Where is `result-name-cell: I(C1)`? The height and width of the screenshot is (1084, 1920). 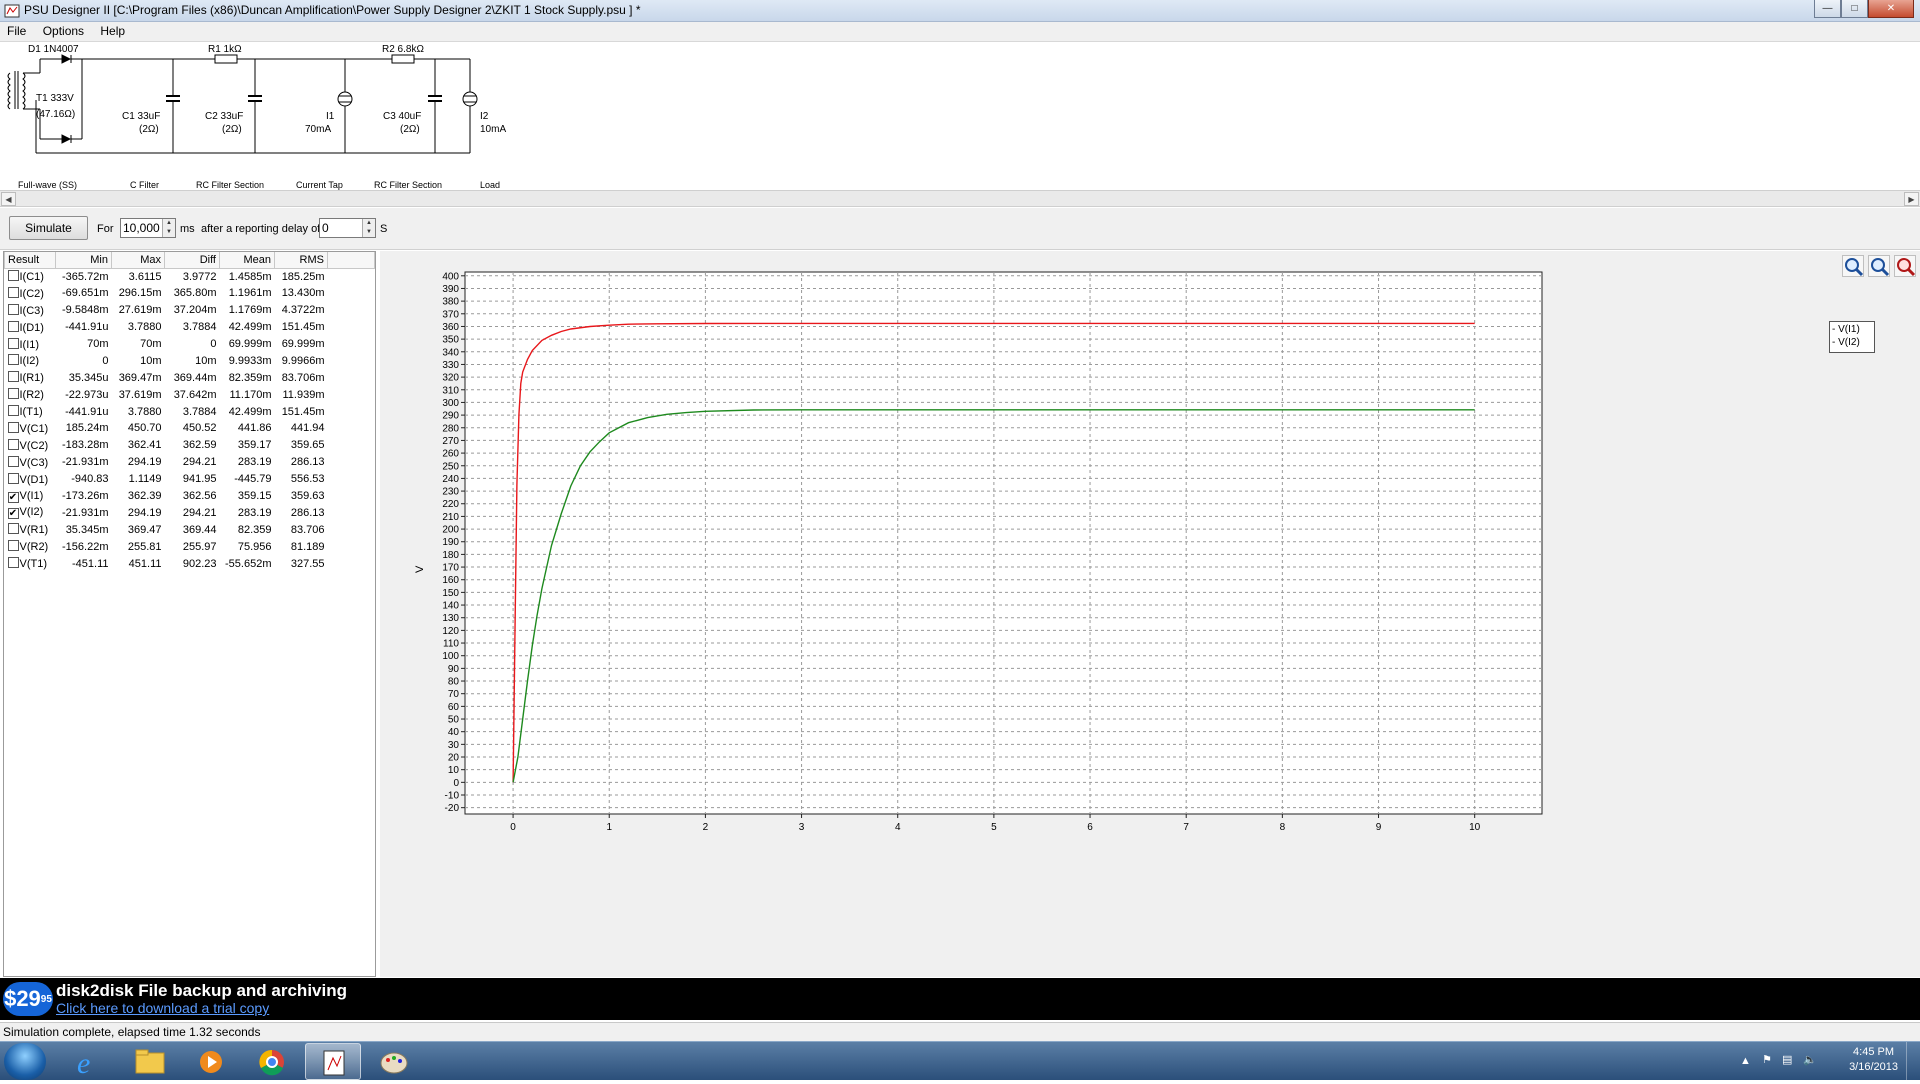 result-name-cell: I(C1) is located at coordinates (30, 276).